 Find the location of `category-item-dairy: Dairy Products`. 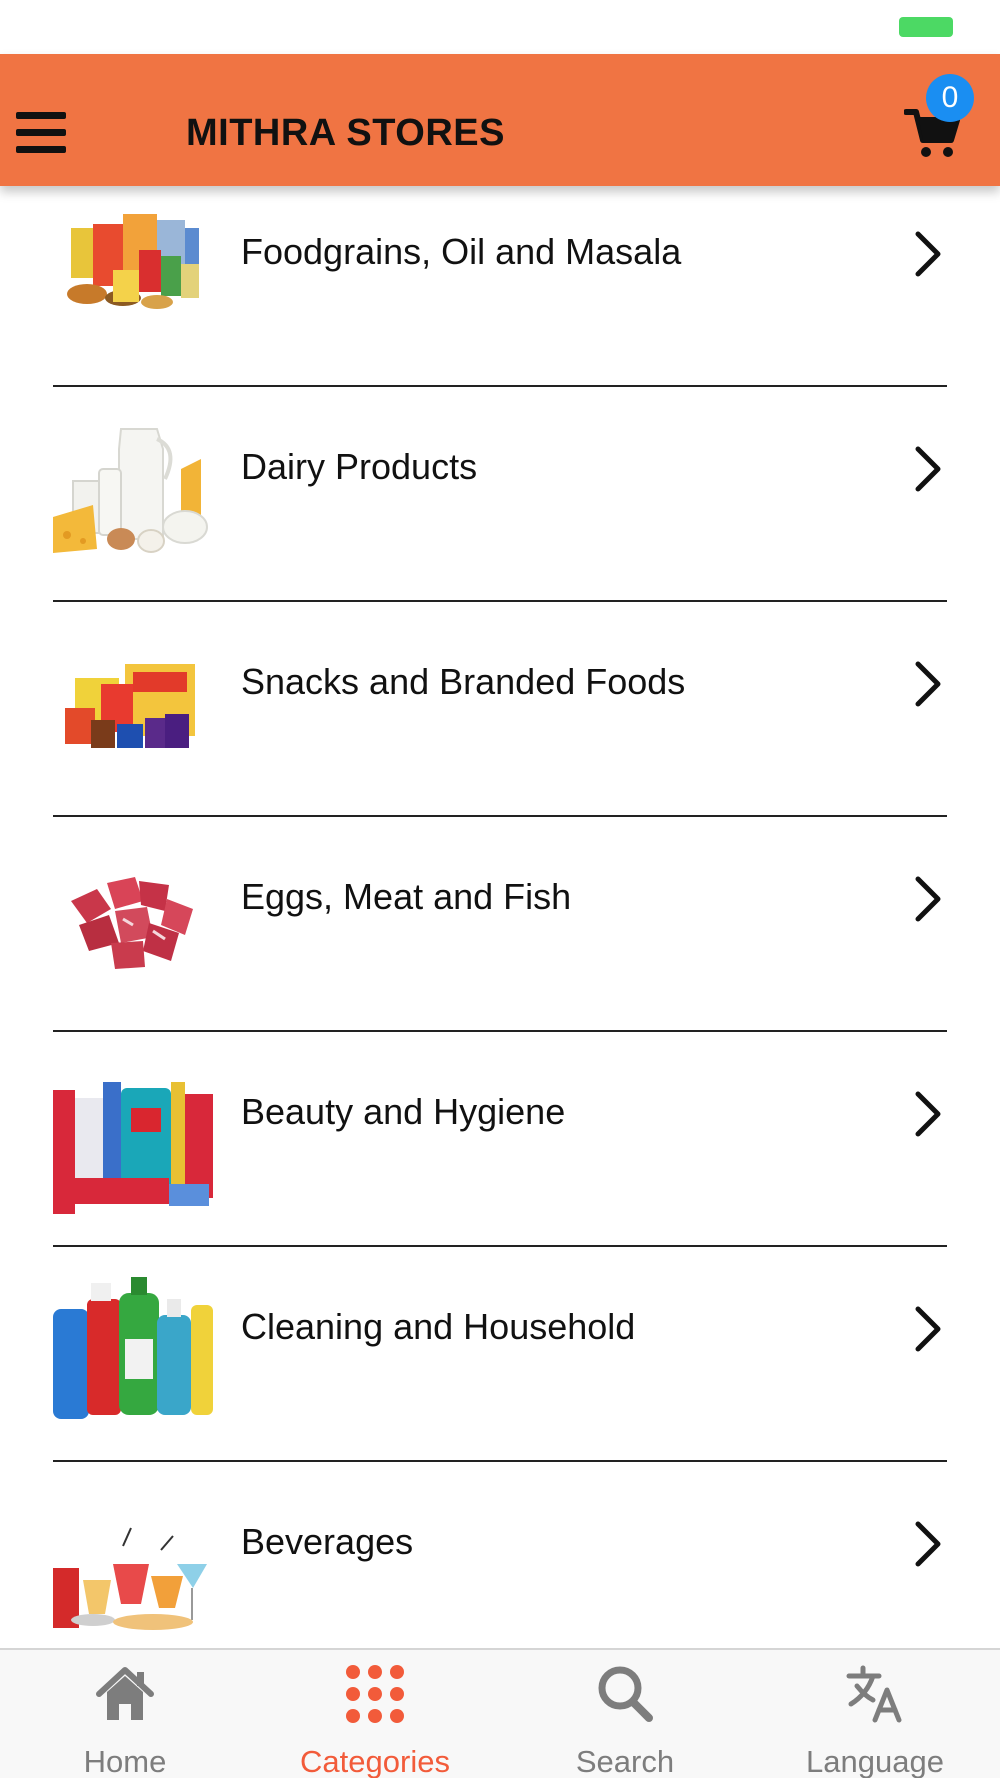

category-item-dairy: Dairy Products is located at coordinates (500, 494).